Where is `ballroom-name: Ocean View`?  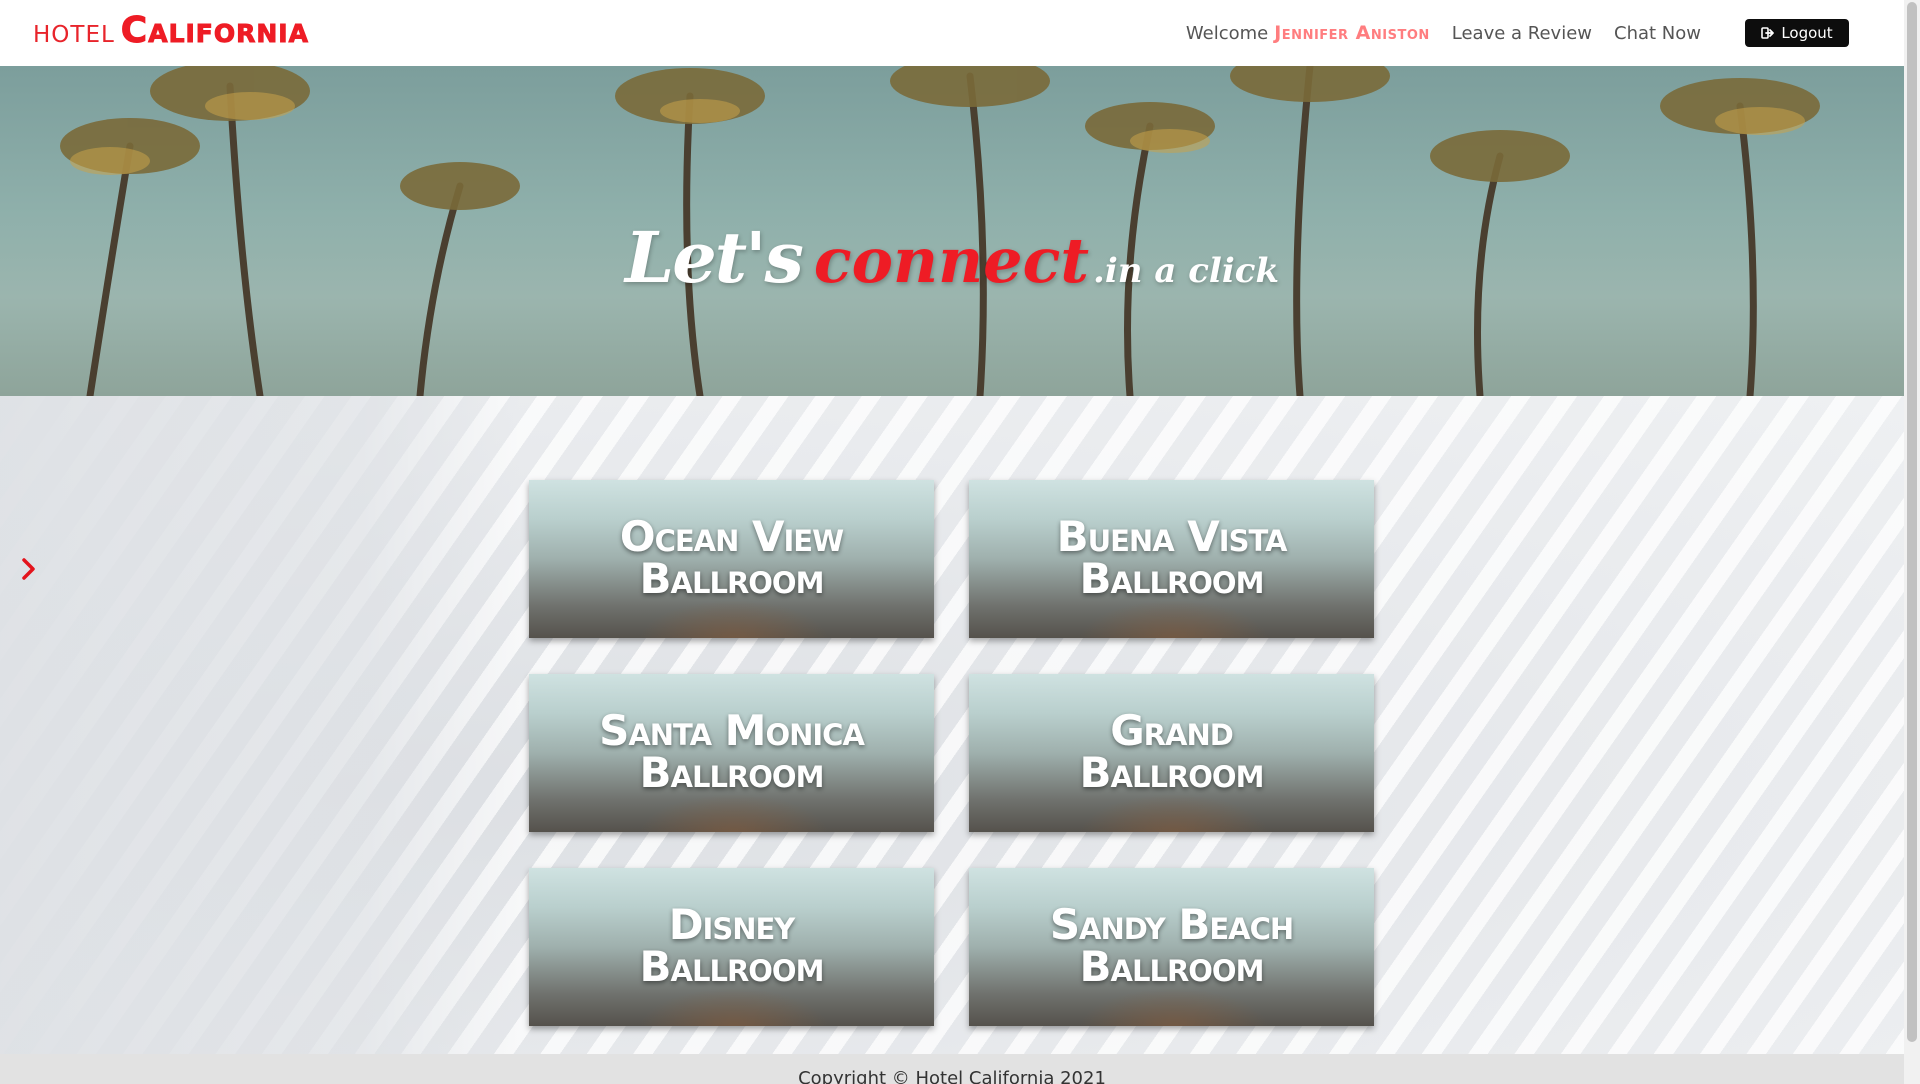
ballroom-name: Ocean View is located at coordinates (731, 536).